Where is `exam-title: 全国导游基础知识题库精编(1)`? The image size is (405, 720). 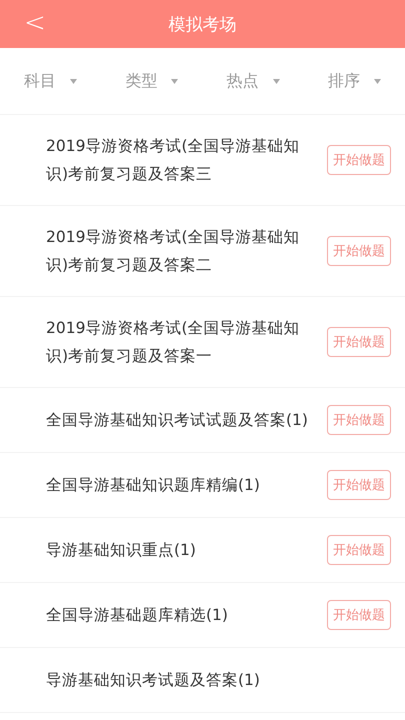 exam-title: 全国导游基础知识题库精编(1) is located at coordinates (153, 485).